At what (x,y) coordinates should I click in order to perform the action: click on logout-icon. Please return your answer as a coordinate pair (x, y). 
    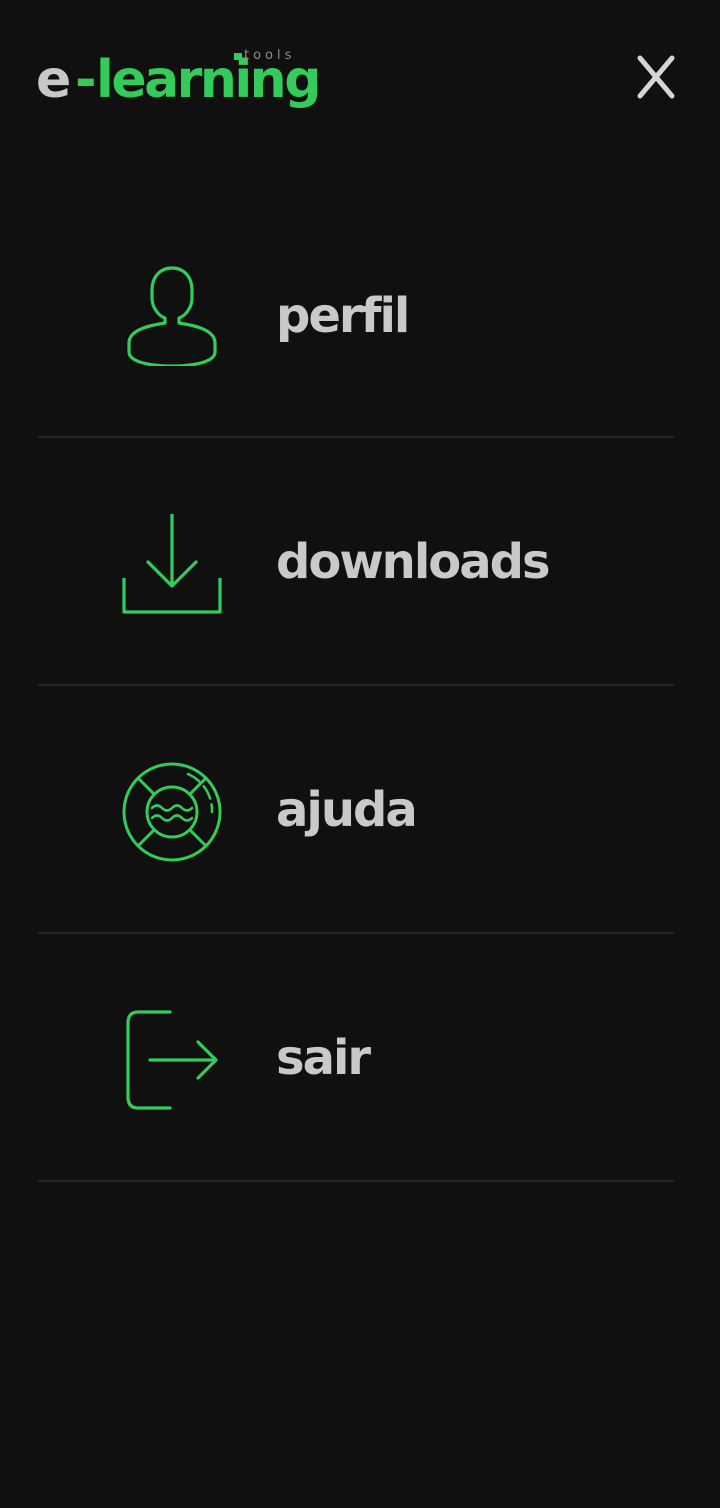
    Looking at the image, I should click on (172, 1060).